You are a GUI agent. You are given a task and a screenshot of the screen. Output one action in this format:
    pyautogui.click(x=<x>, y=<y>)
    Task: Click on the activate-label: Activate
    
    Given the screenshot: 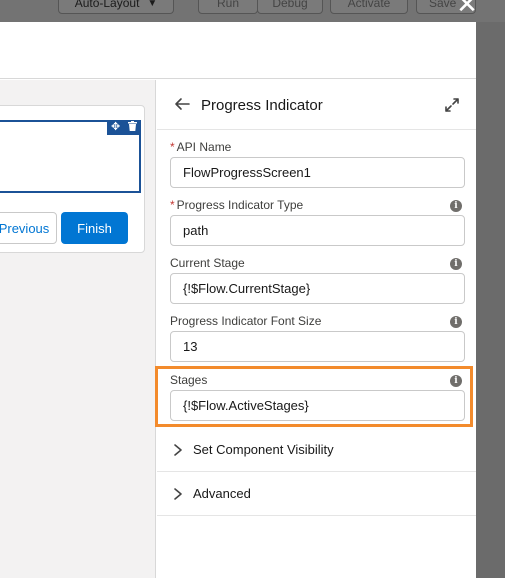 What is the action you would take?
    pyautogui.click(x=369, y=5)
    